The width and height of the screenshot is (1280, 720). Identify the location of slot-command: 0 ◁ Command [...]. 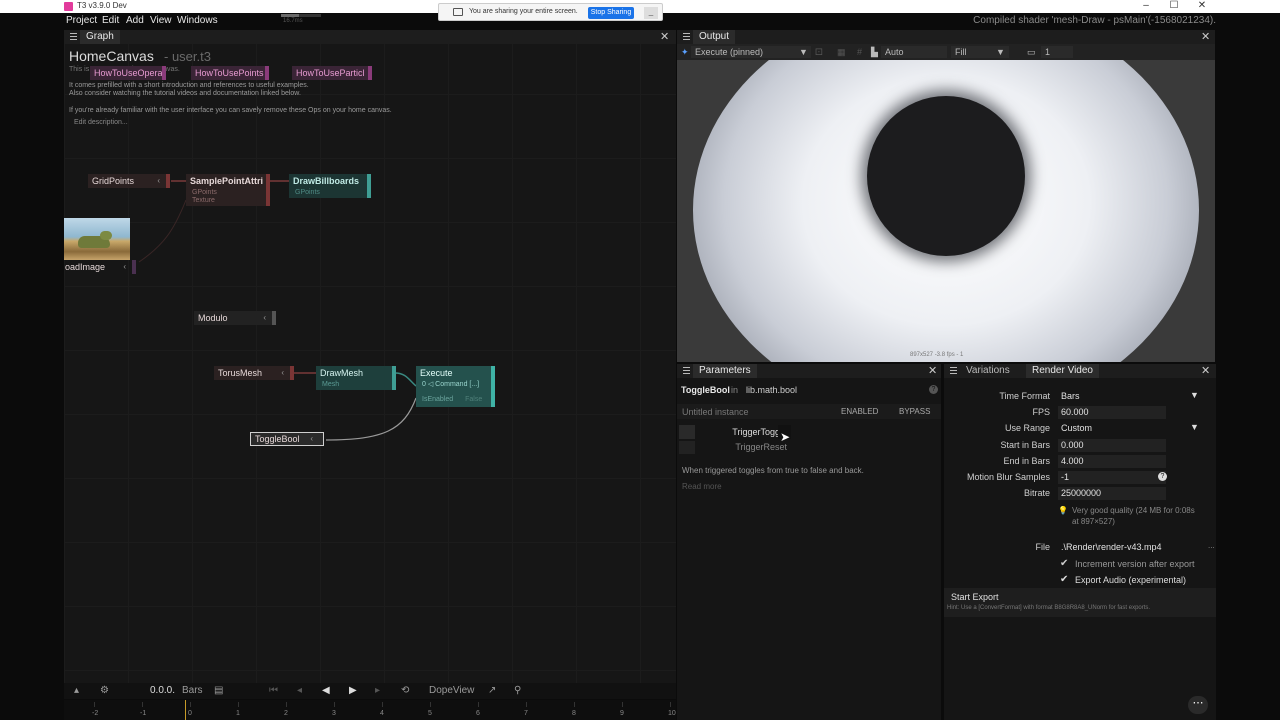
(455, 385).